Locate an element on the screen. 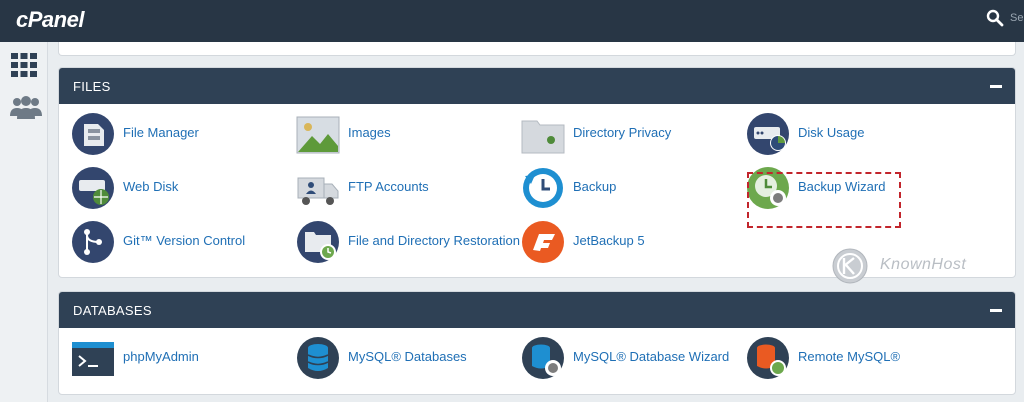 The width and height of the screenshot is (1024, 402). file-manager-icon is located at coordinates (93, 134).